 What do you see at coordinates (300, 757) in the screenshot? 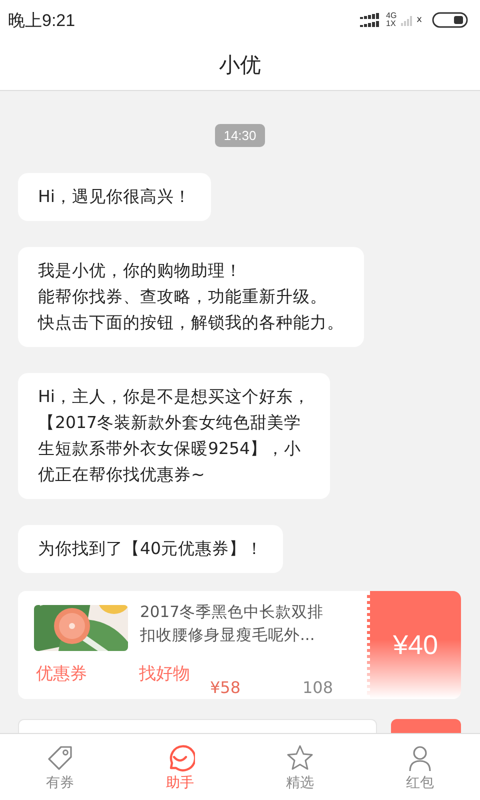
I see `star-icon` at bounding box center [300, 757].